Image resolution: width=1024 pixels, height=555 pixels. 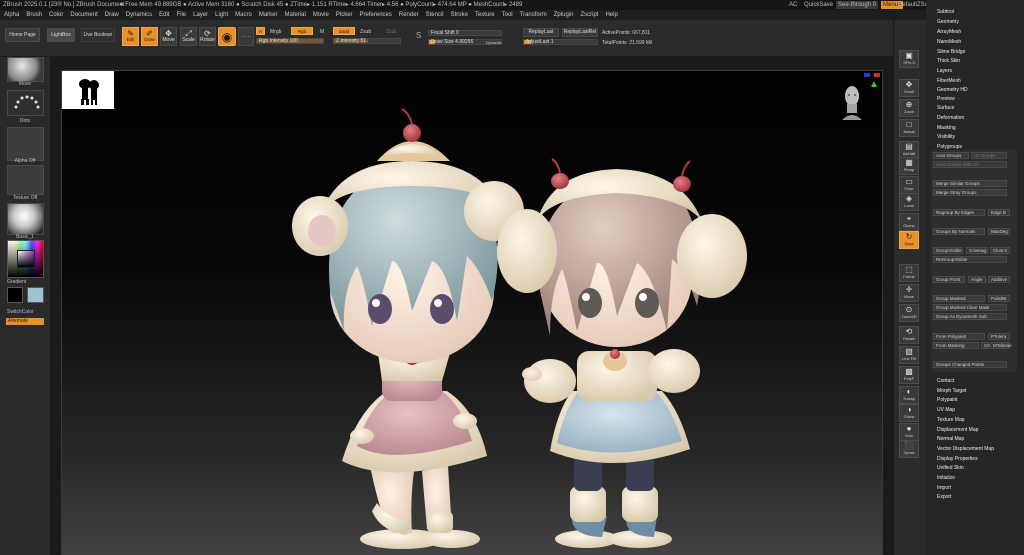 What do you see at coordinates (465, 33) in the screenshot?
I see `focal-shift-slider: Focal Shift 0` at bounding box center [465, 33].